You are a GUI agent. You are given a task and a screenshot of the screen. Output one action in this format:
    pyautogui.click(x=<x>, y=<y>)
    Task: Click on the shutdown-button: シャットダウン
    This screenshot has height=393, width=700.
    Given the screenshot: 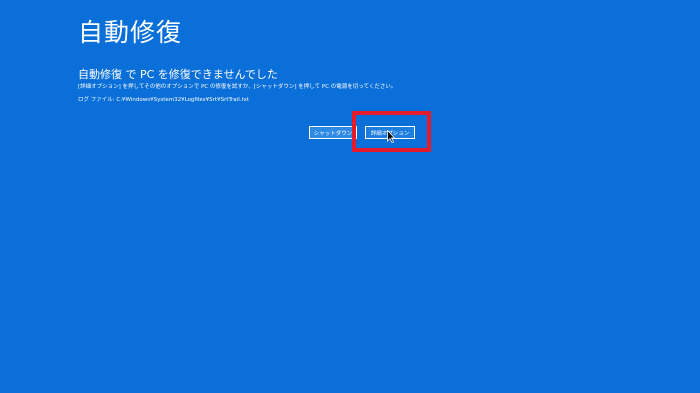 What is the action you would take?
    pyautogui.click(x=333, y=132)
    